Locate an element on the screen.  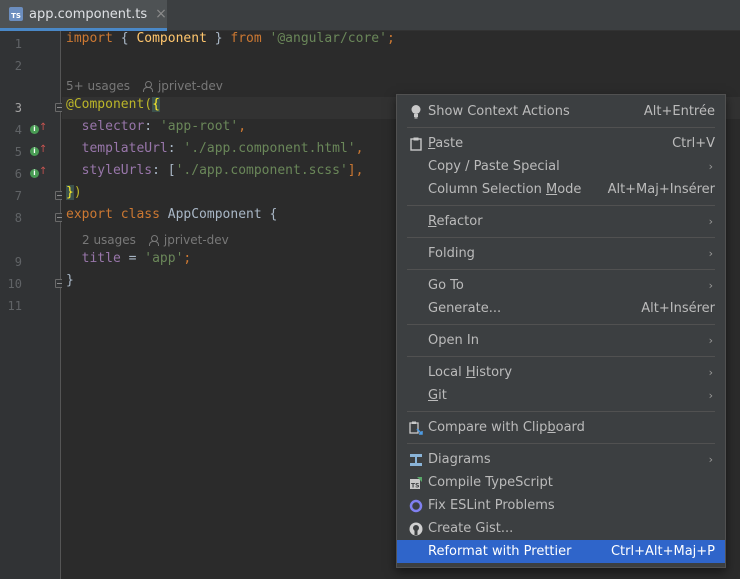
lightbulb-icon is located at coordinates (416, 112).